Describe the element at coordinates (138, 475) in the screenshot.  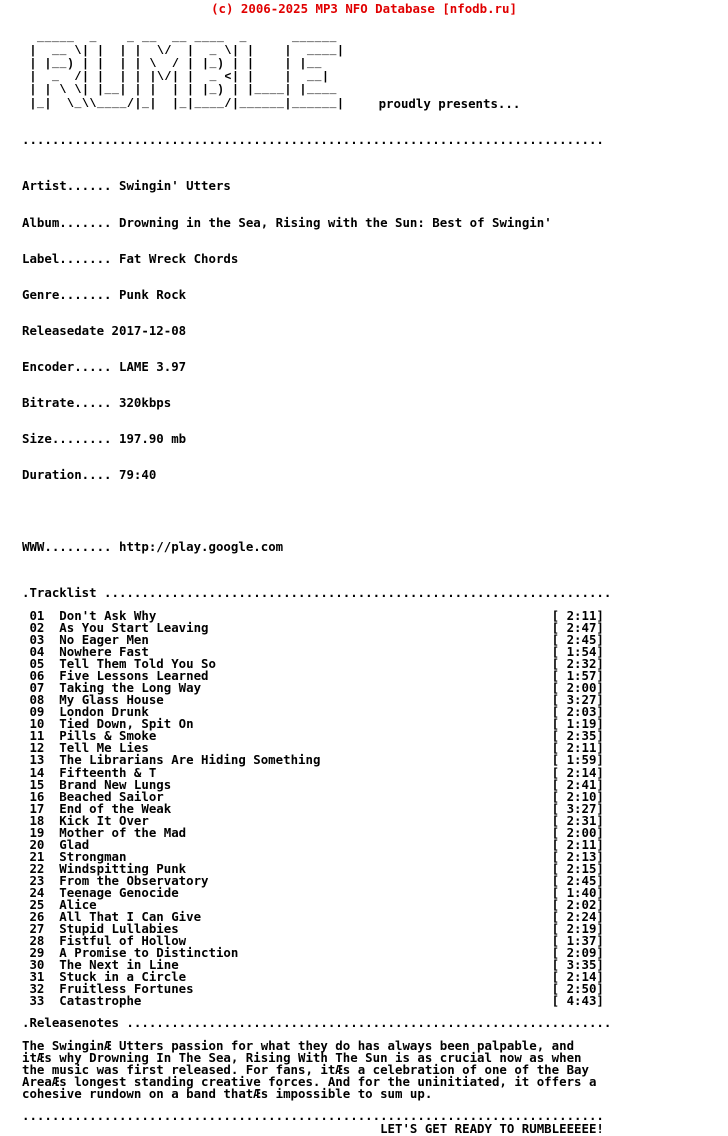
I see `metadata-value-duration: 79:40` at that location.